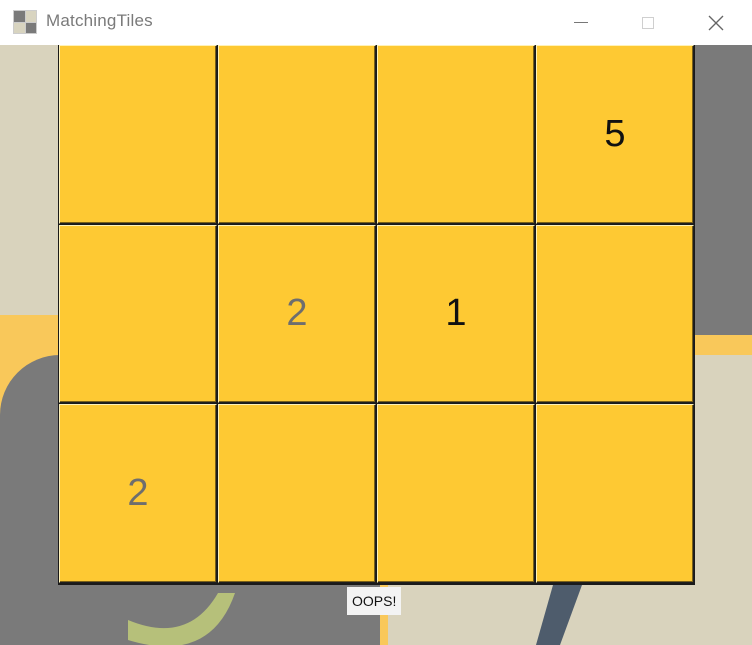  I want to click on maximize-button, so click(648, 22).